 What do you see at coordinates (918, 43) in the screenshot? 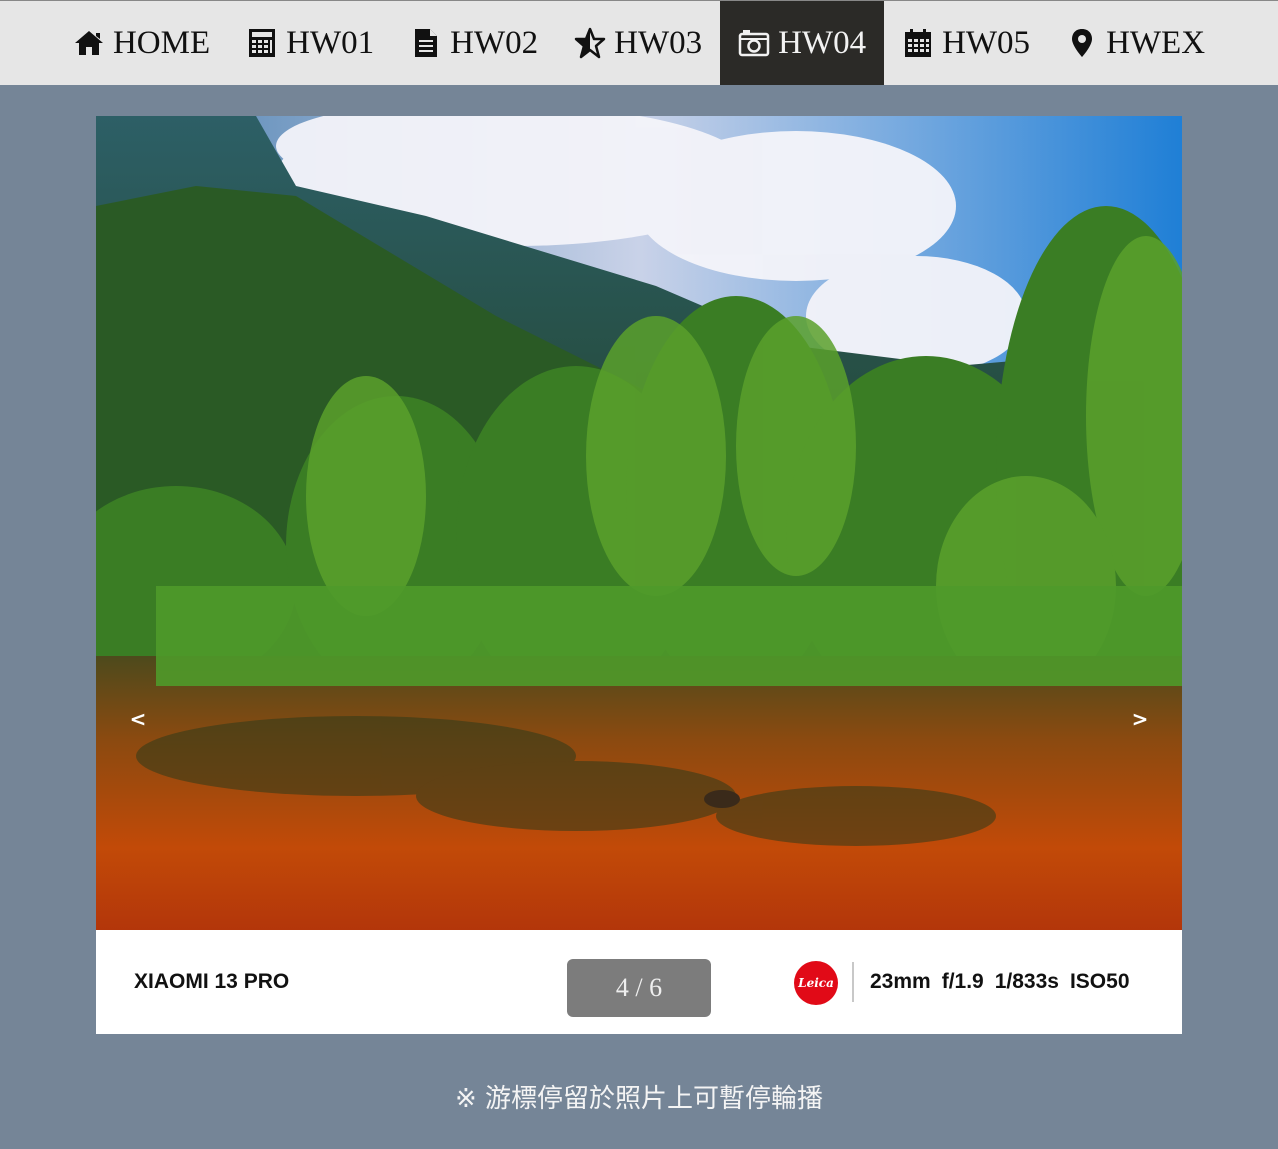
I see `calendar-icon` at bounding box center [918, 43].